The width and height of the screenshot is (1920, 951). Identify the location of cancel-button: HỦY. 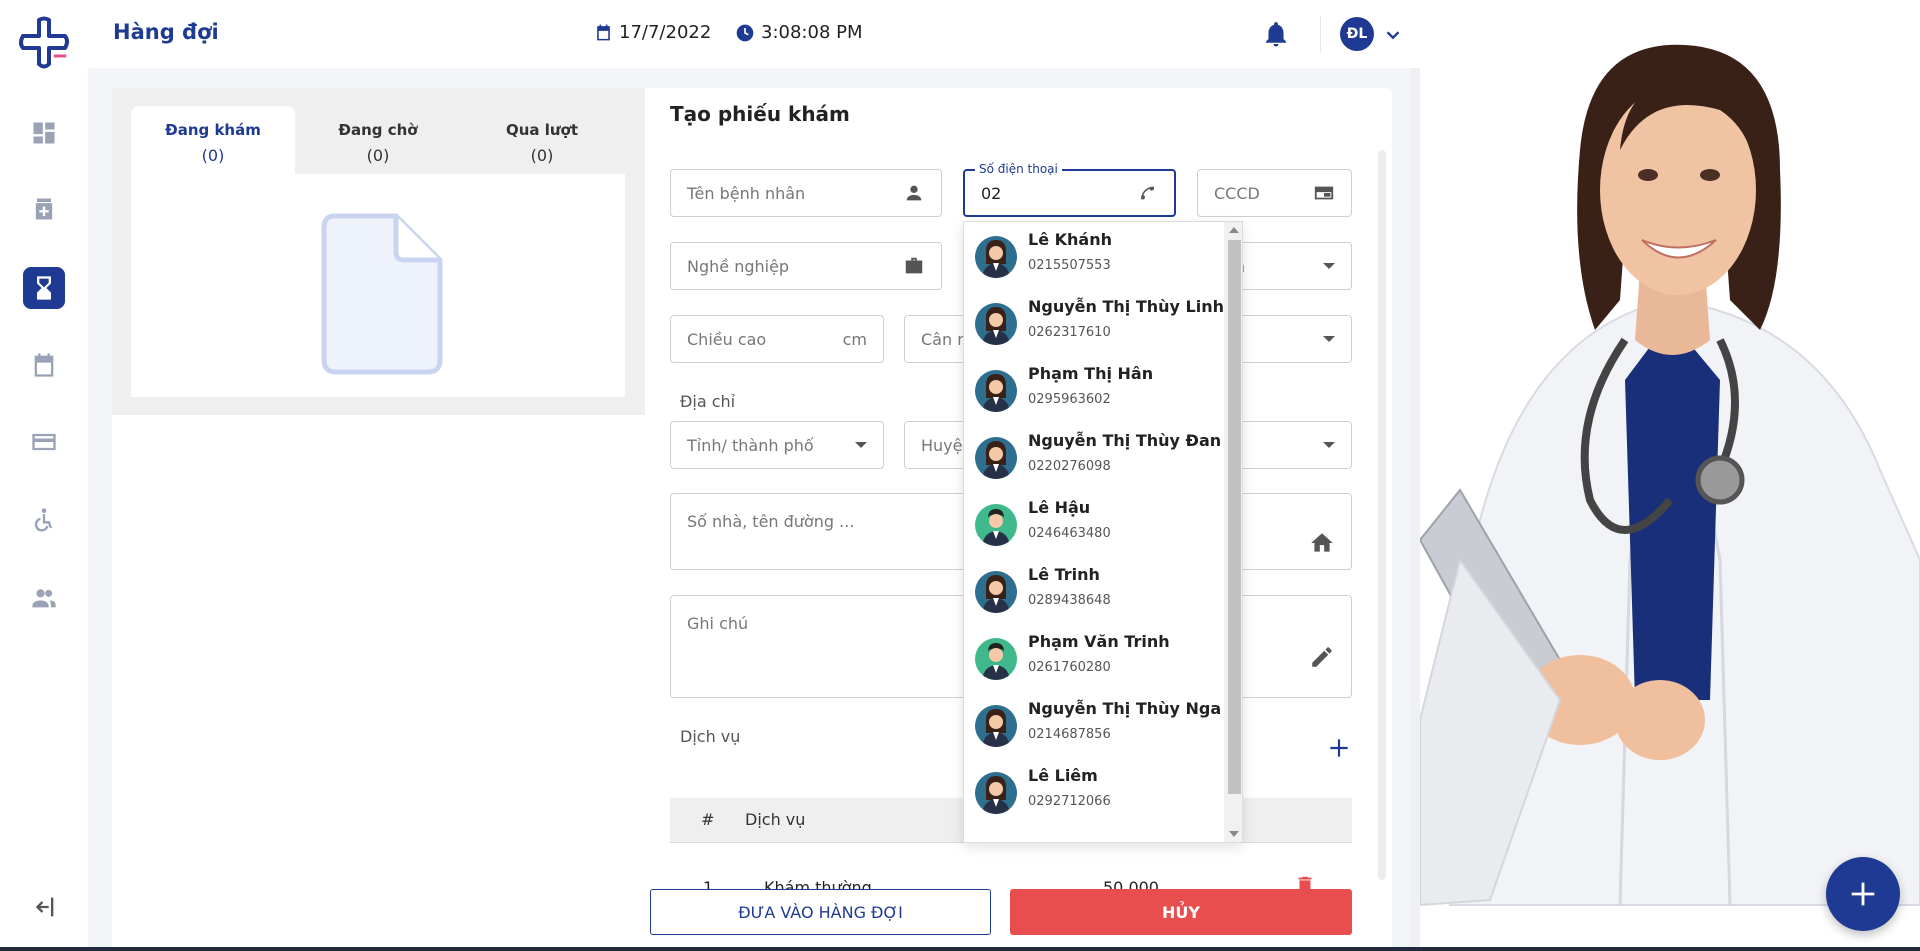
(1181, 912).